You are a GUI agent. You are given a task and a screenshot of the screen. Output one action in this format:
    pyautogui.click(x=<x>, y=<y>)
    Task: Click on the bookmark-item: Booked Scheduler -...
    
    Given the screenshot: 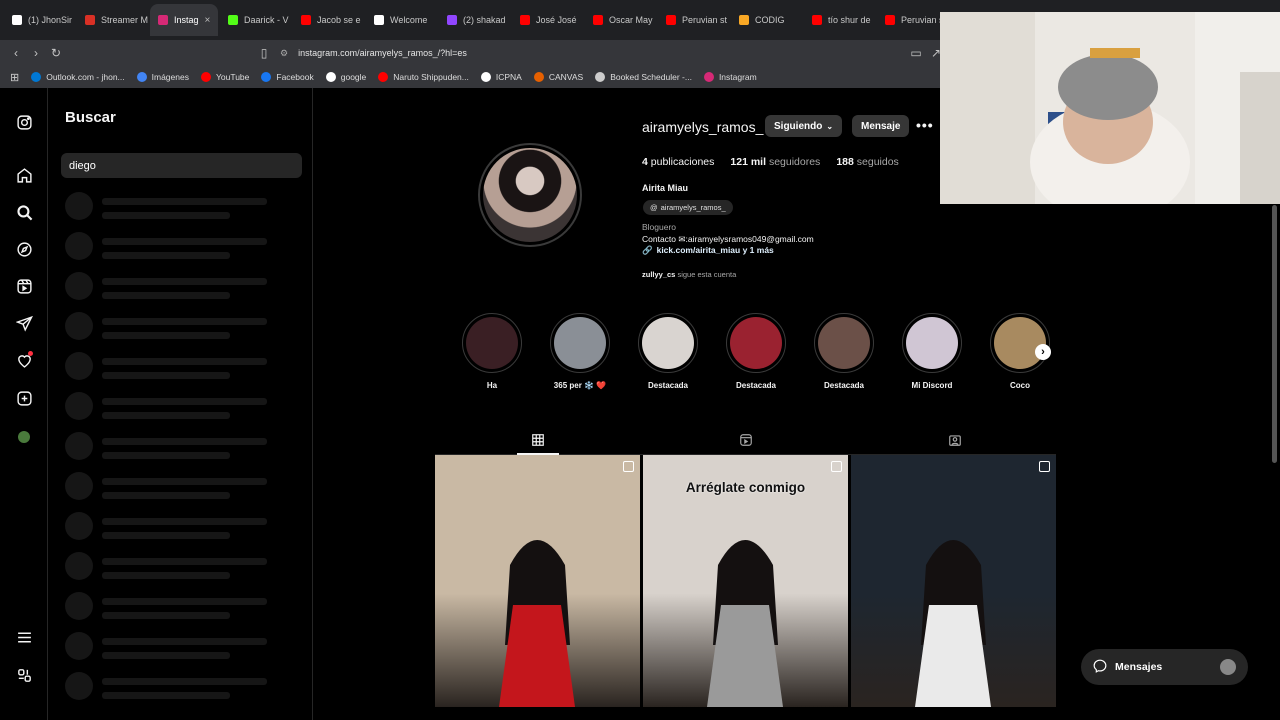 What is the action you would take?
    pyautogui.click(x=643, y=77)
    